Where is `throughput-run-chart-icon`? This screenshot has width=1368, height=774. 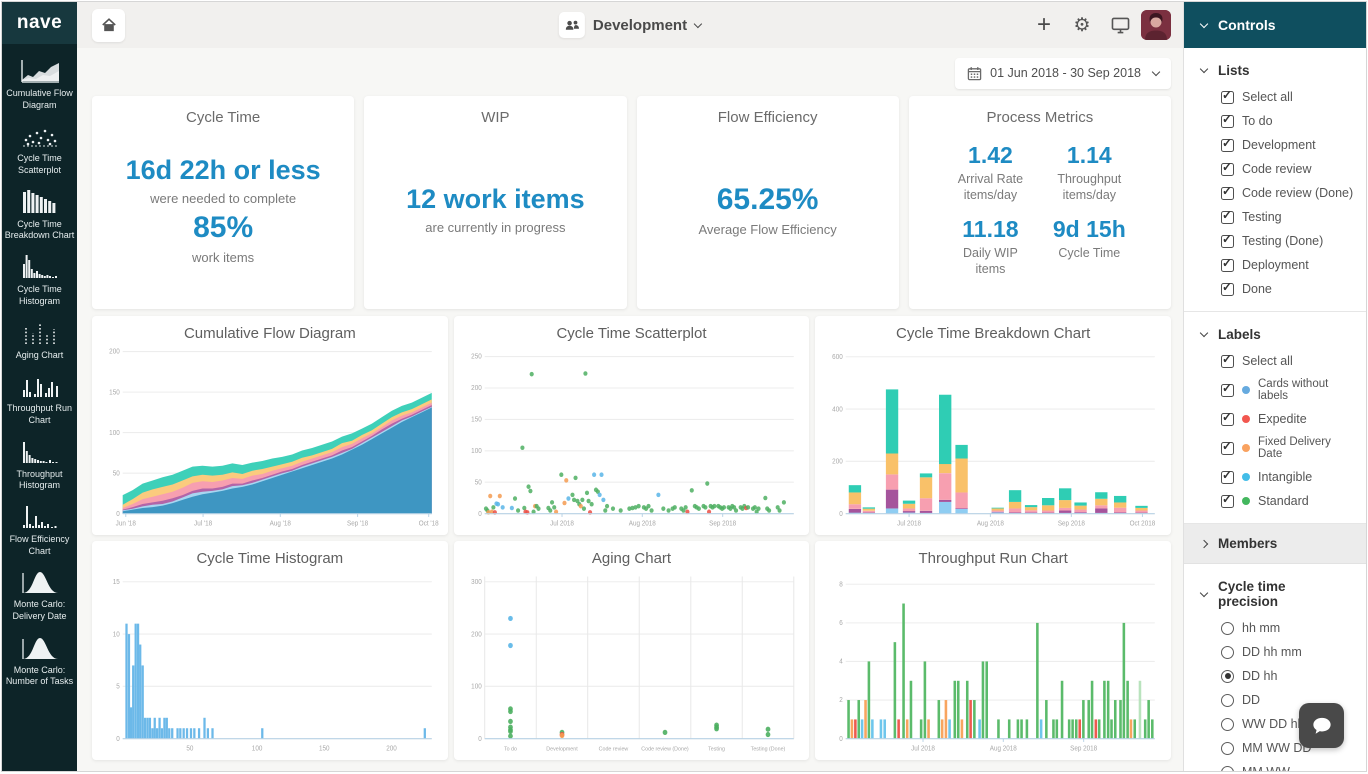 throughput-run-chart-icon is located at coordinates (40, 388).